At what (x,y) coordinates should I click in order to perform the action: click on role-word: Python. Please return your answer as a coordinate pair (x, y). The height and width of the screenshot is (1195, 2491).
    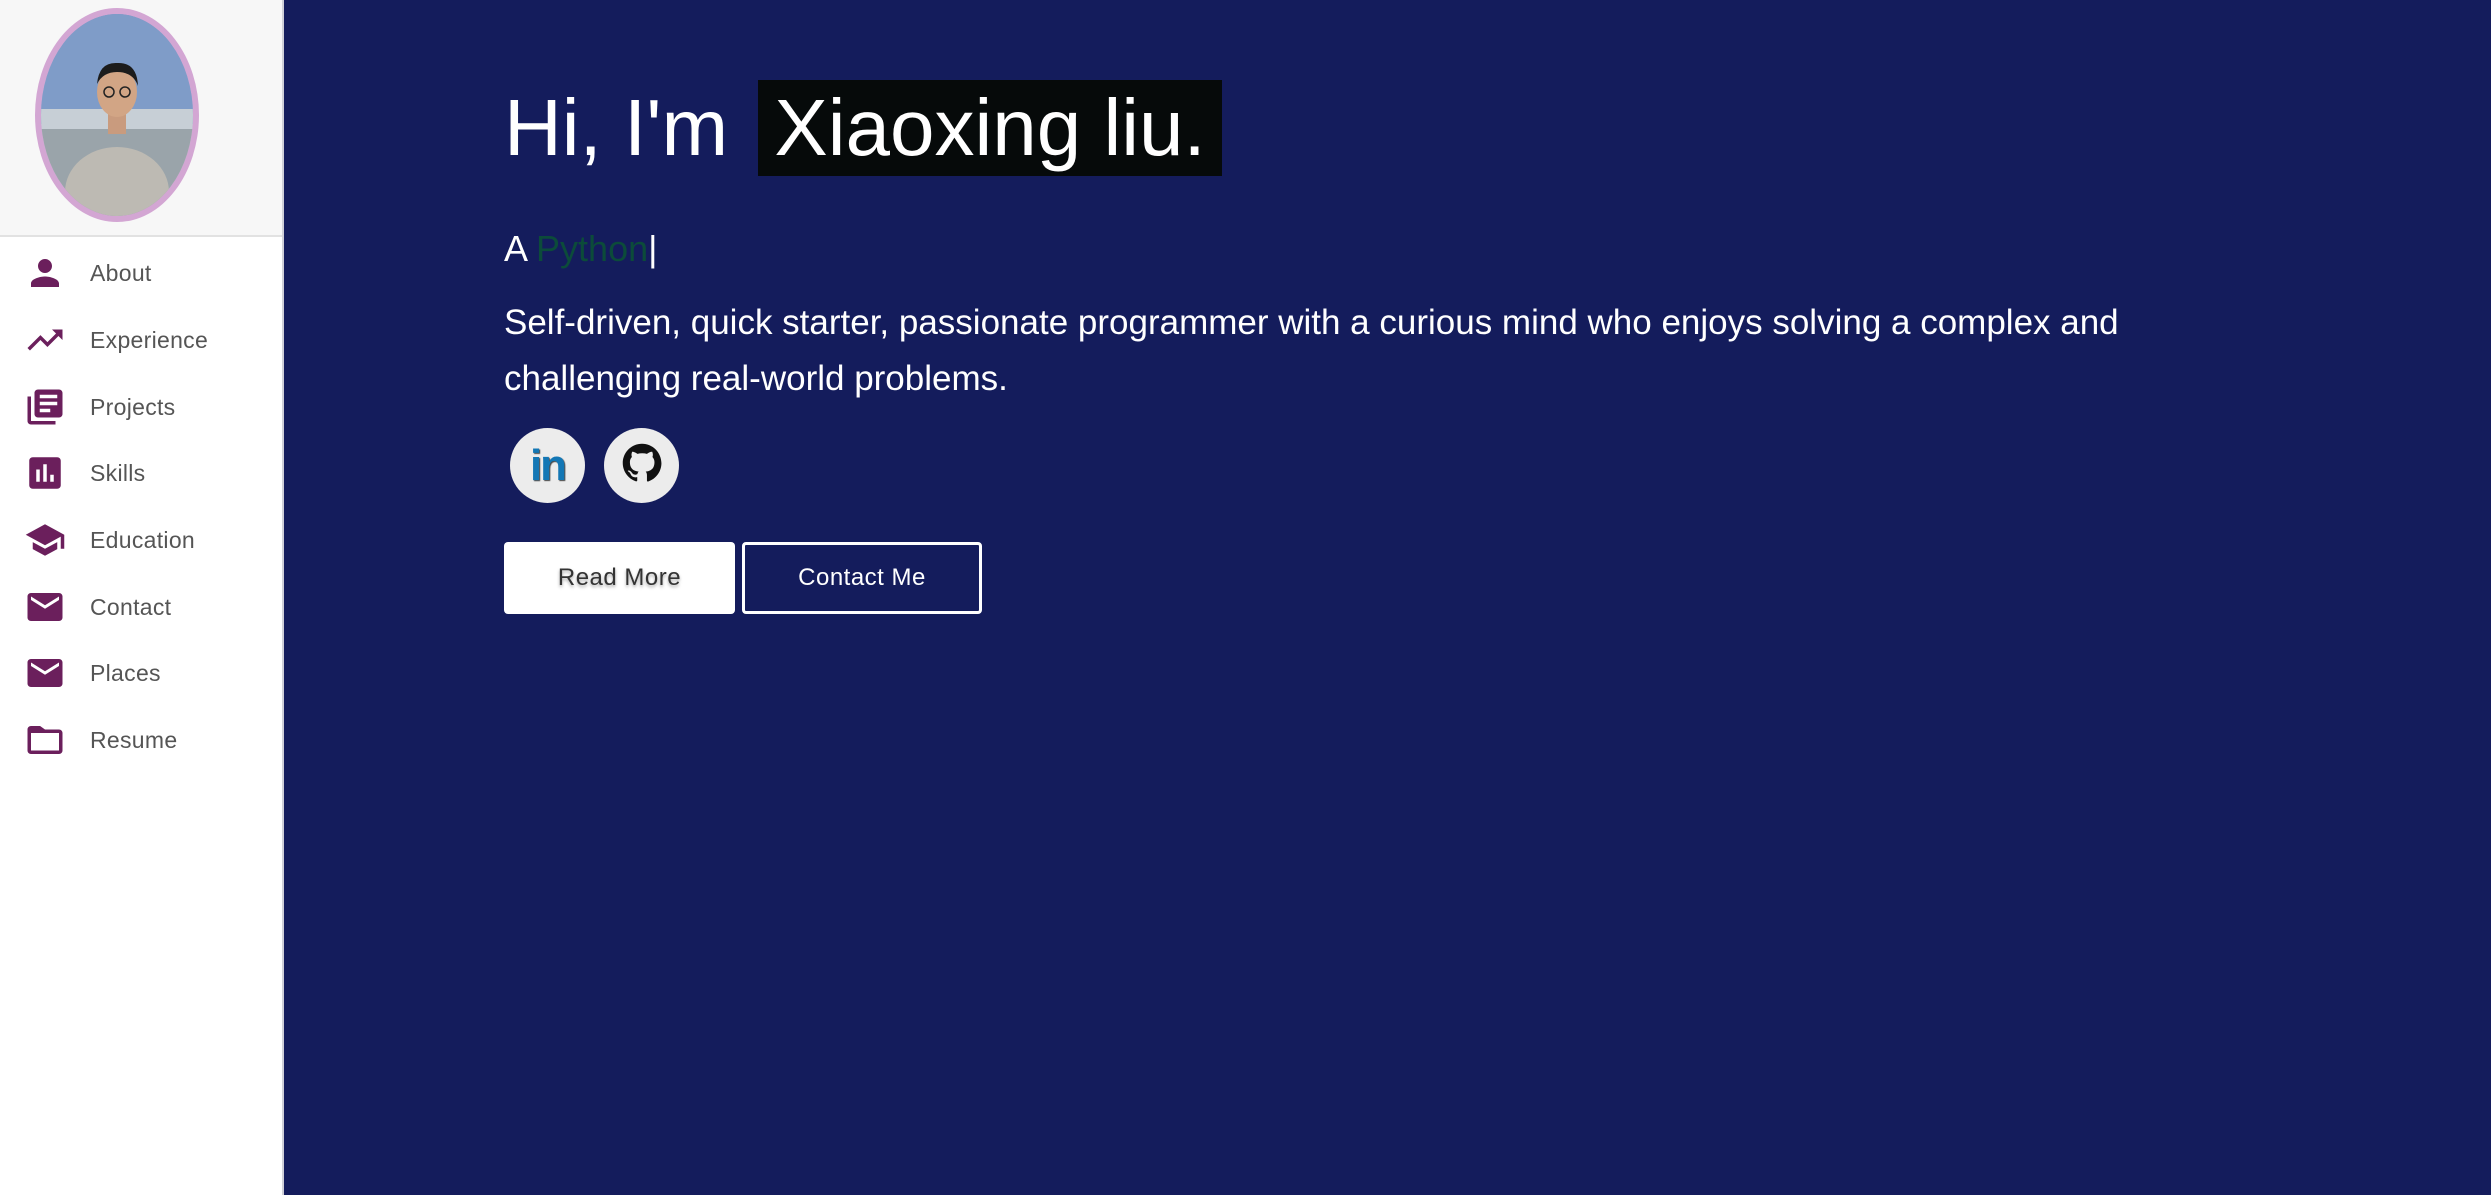
    Looking at the image, I should click on (592, 248).